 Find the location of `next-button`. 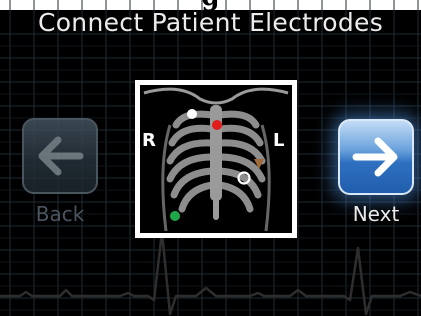

next-button is located at coordinates (376, 157).